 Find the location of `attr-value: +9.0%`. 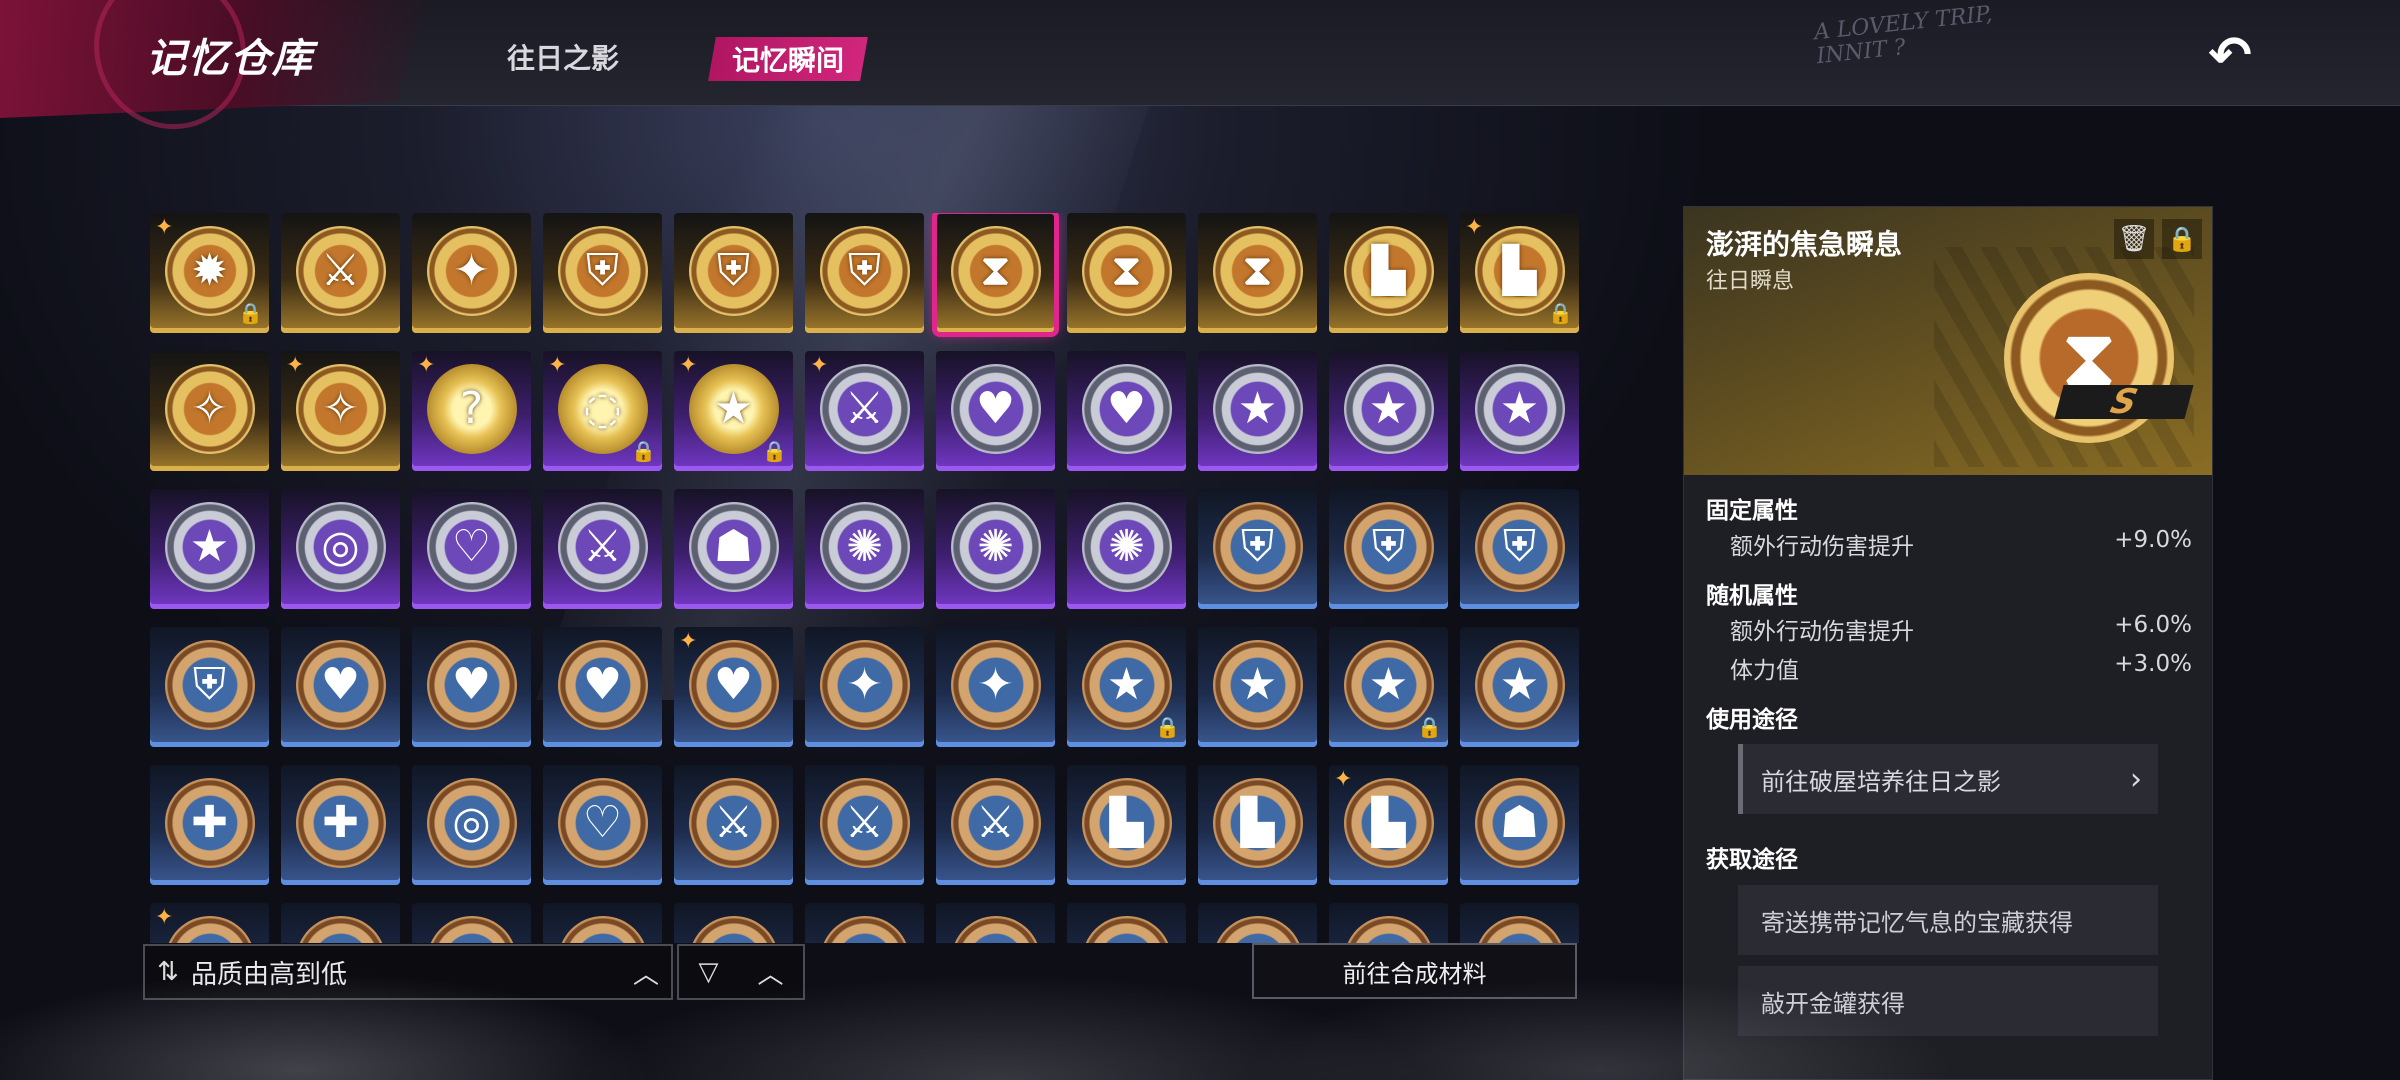

attr-value: +9.0% is located at coordinates (2153, 540).